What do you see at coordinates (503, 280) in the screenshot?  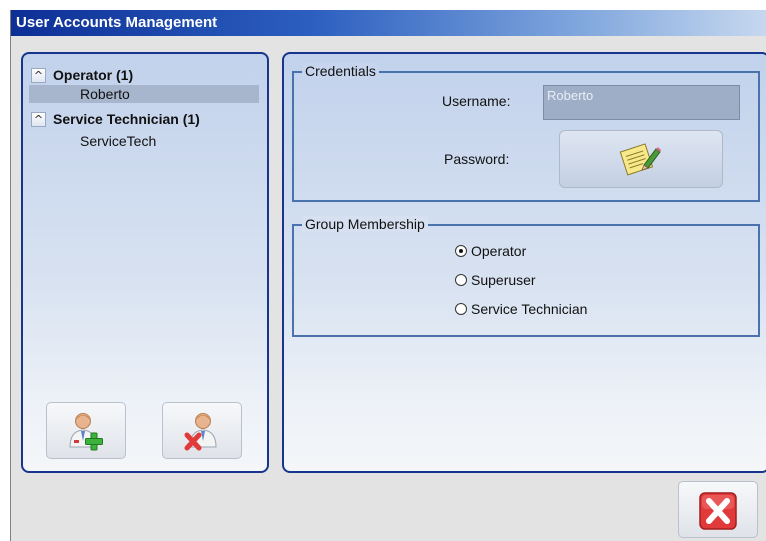 I see `radio-label-superuser: Superuser` at bounding box center [503, 280].